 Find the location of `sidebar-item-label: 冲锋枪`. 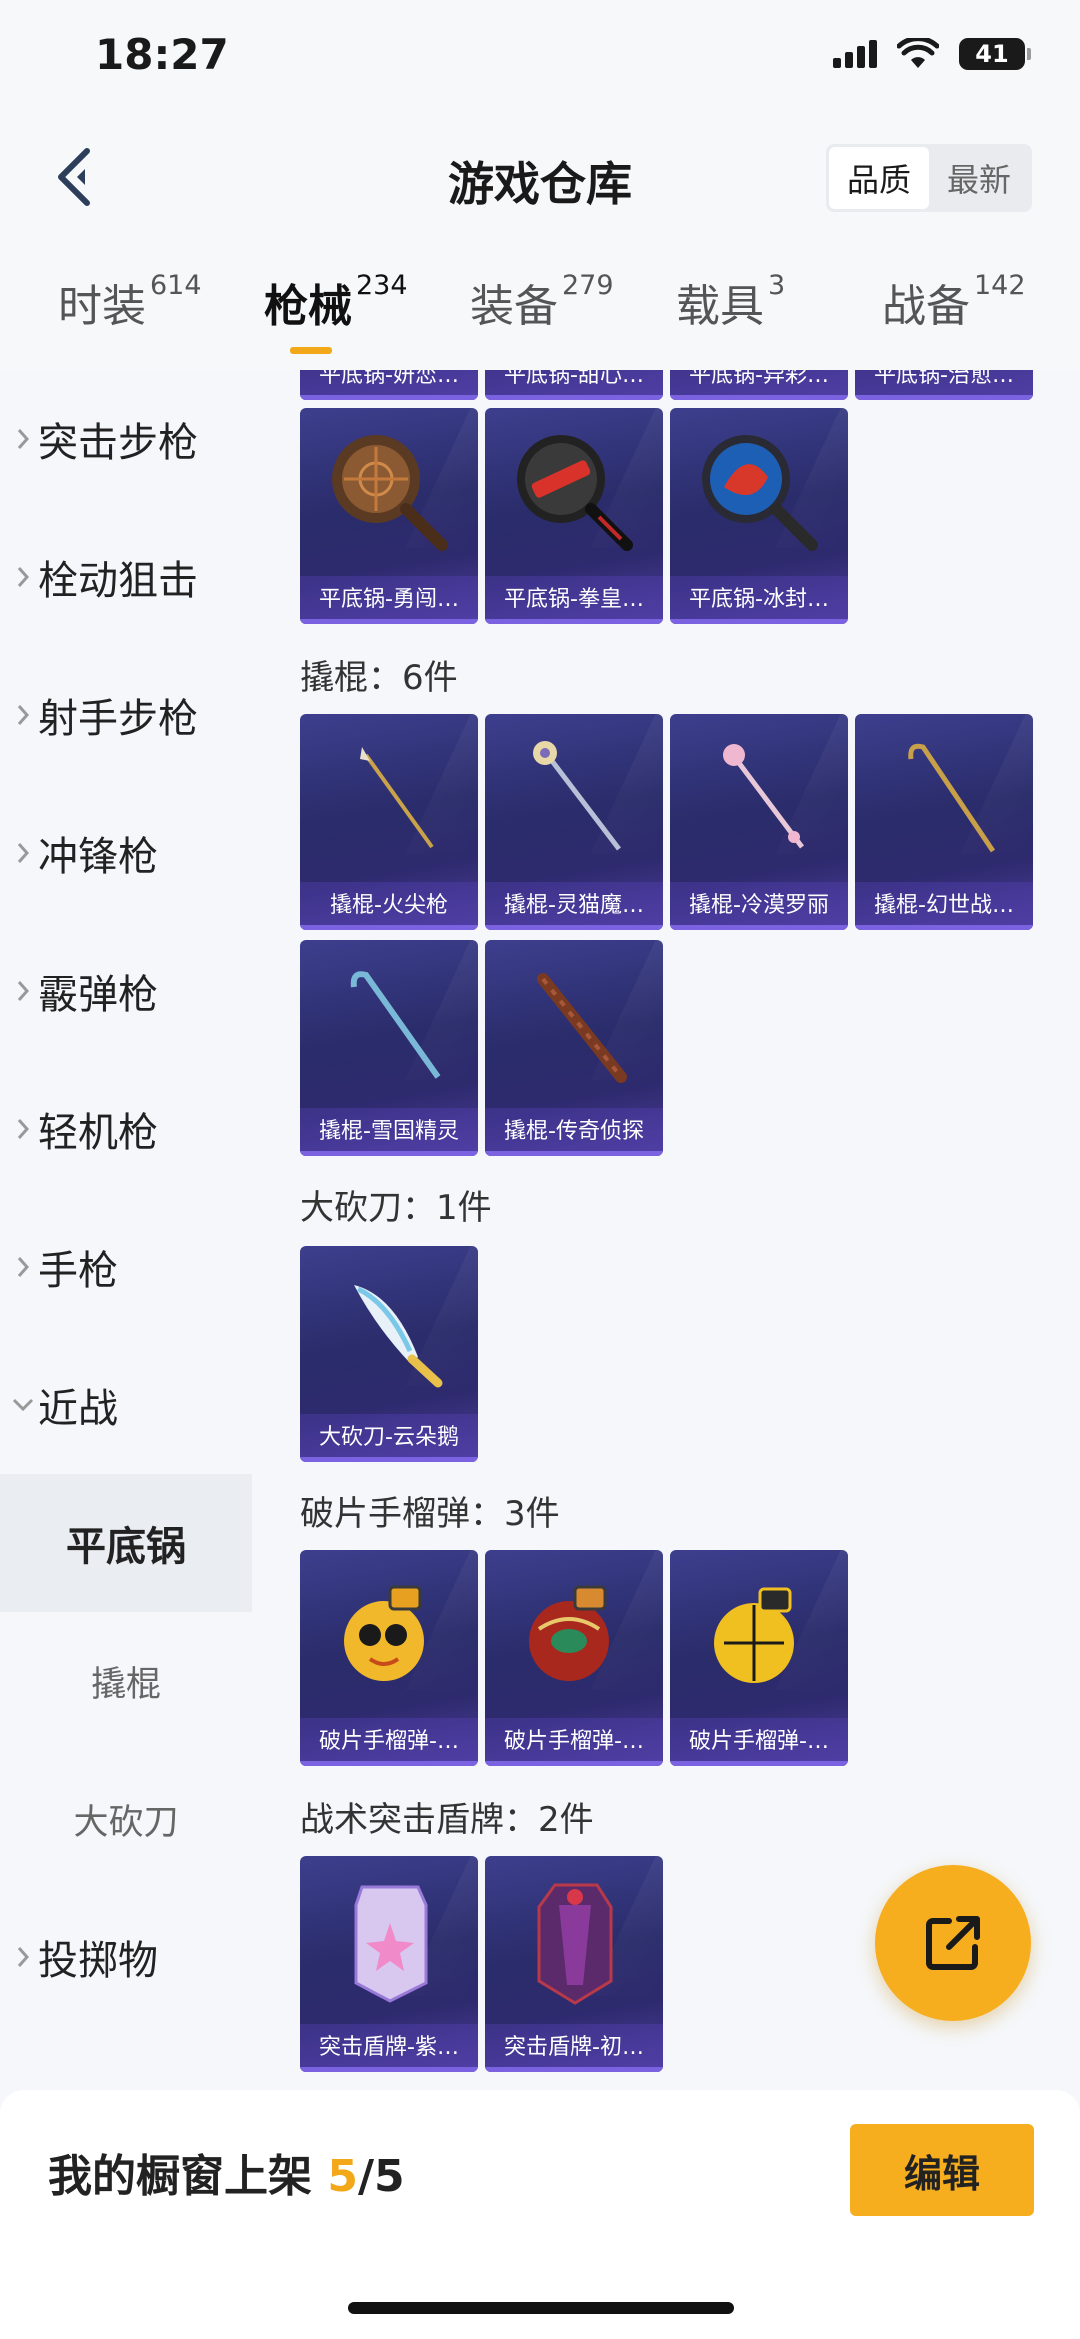

sidebar-item-label: 冲锋枪 is located at coordinates (98, 857).